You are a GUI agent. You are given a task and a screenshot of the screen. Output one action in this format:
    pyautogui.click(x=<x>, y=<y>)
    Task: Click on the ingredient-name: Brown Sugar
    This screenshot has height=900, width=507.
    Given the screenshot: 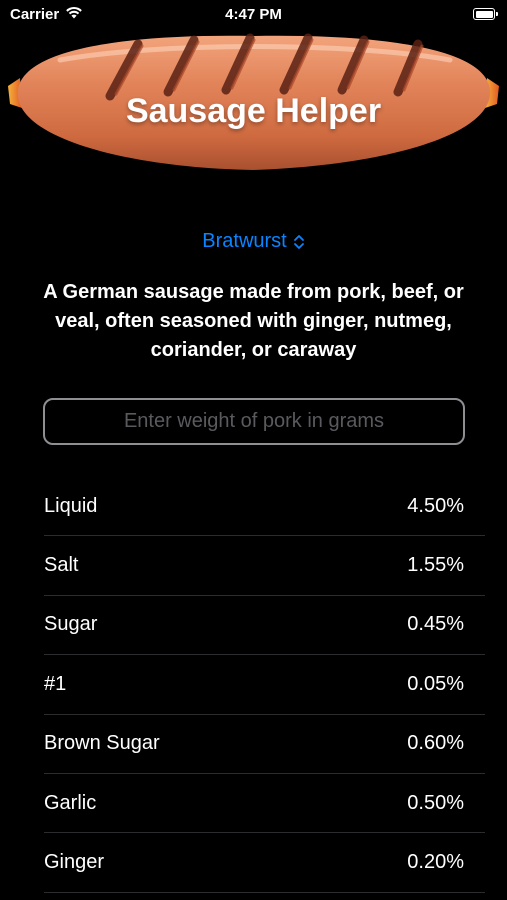 What is the action you would take?
    pyautogui.click(x=102, y=743)
    